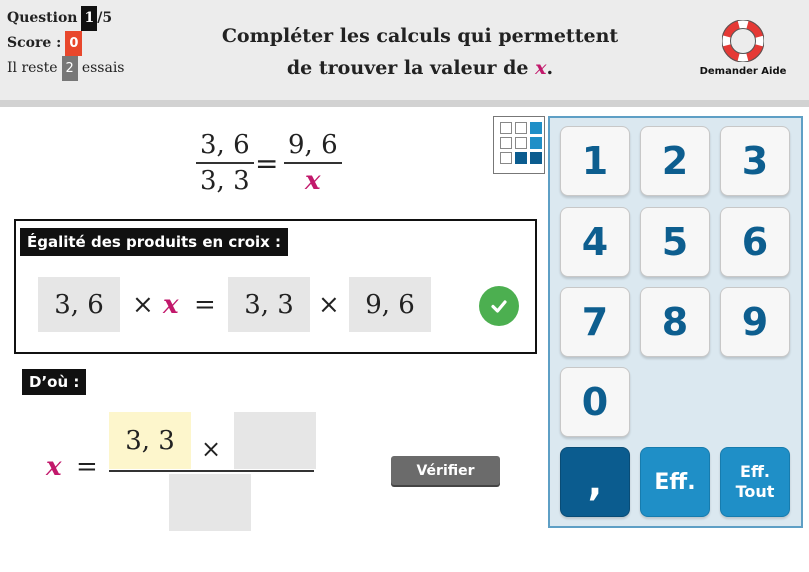  I want to click on key-9: 9, so click(755, 322).